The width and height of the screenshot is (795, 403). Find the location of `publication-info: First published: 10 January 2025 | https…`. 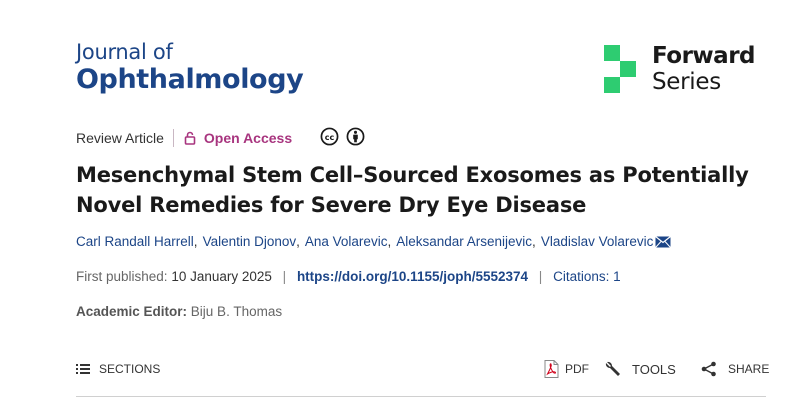

publication-info: First published: 10 January 2025 | https… is located at coordinates (348, 276).